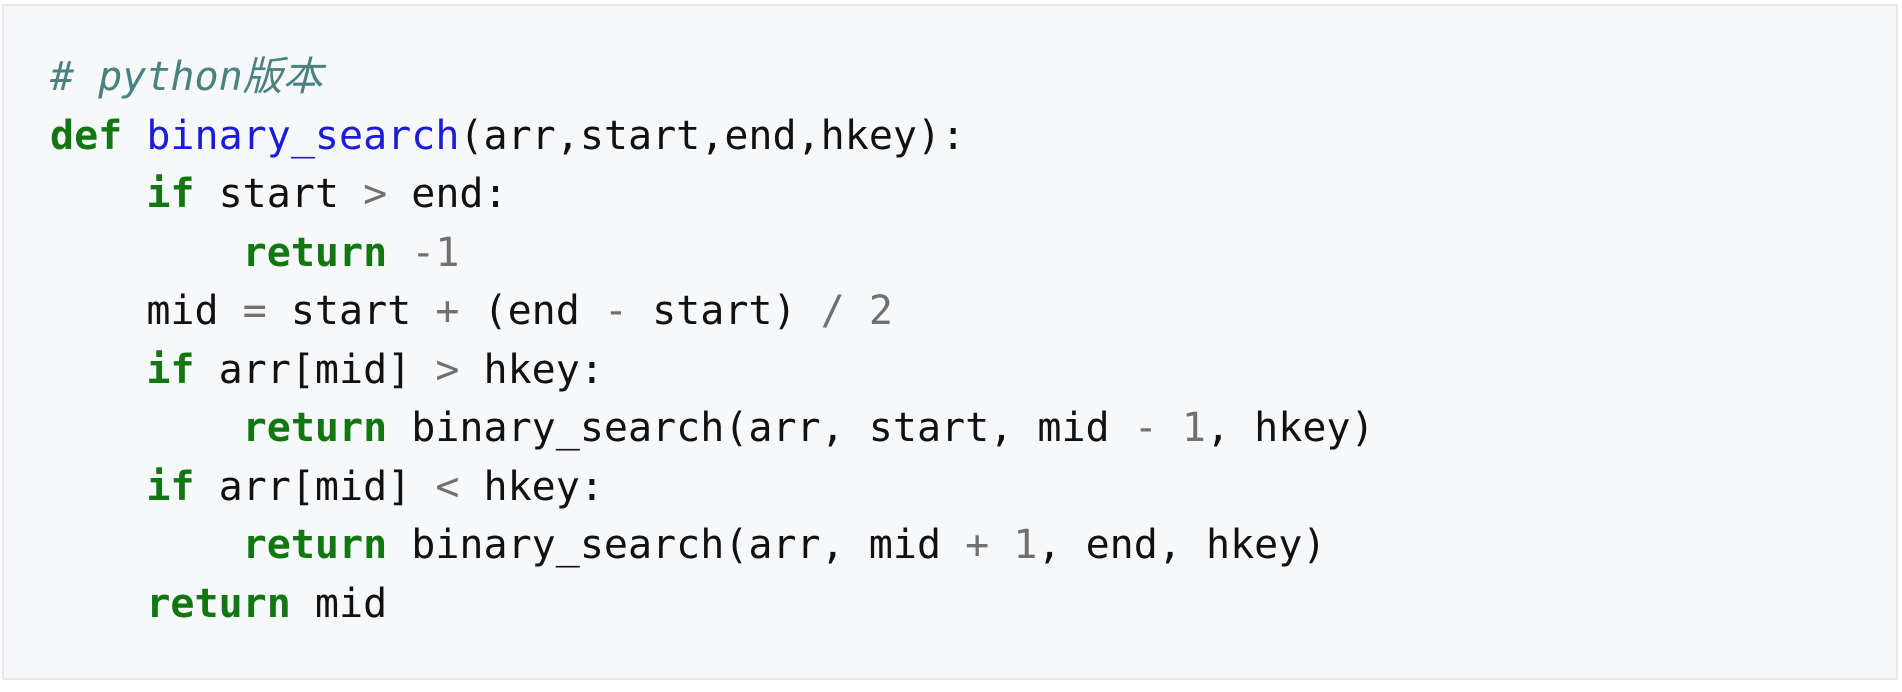 This screenshot has height=692, width=1902. What do you see at coordinates (950, 604) in the screenshot?
I see `code-line-10: return mid` at bounding box center [950, 604].